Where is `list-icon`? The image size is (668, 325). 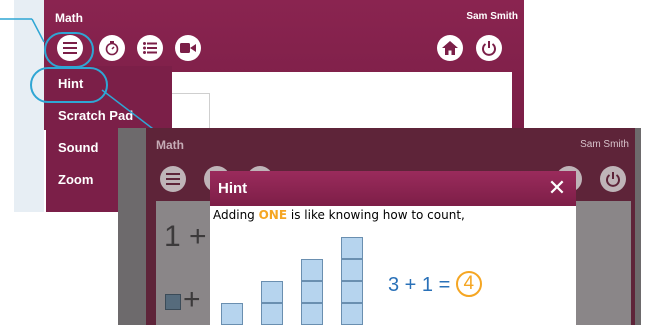
list-icon is located at coordinates (150, 48).